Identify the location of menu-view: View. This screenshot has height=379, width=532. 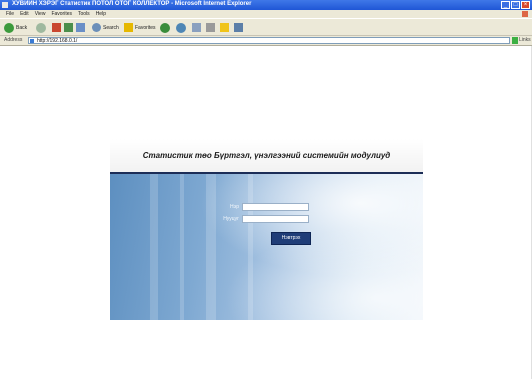
(40, 14).